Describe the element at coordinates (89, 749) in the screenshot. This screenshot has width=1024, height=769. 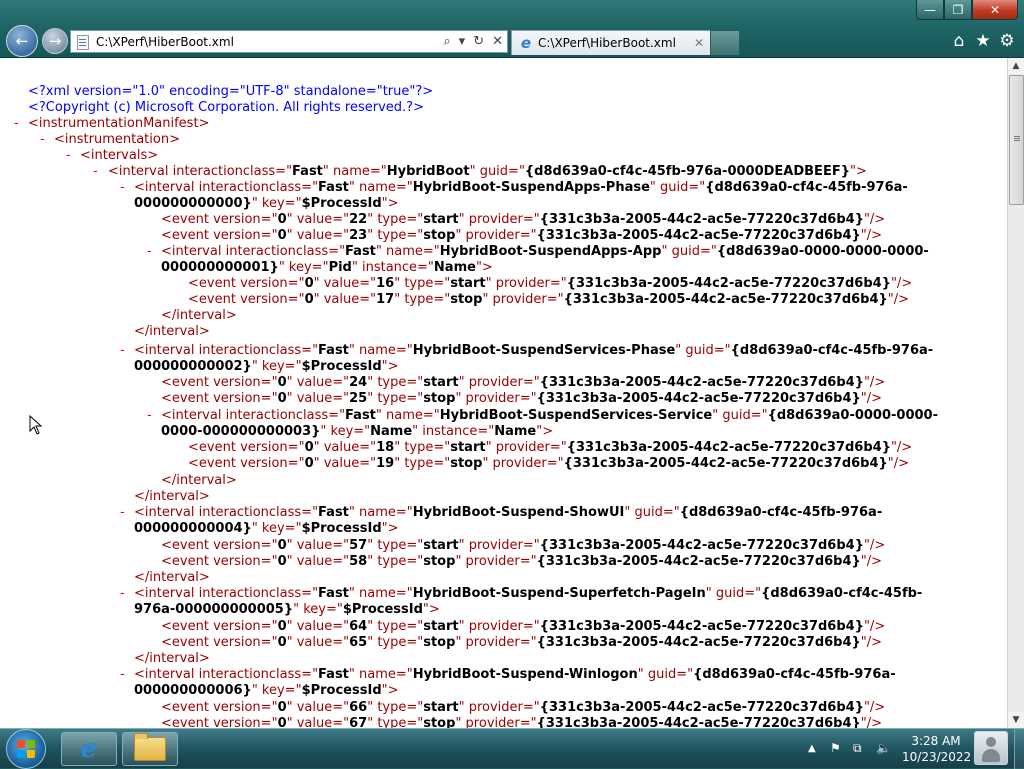
I see `taskbar-internet-explorer: e` at that location.